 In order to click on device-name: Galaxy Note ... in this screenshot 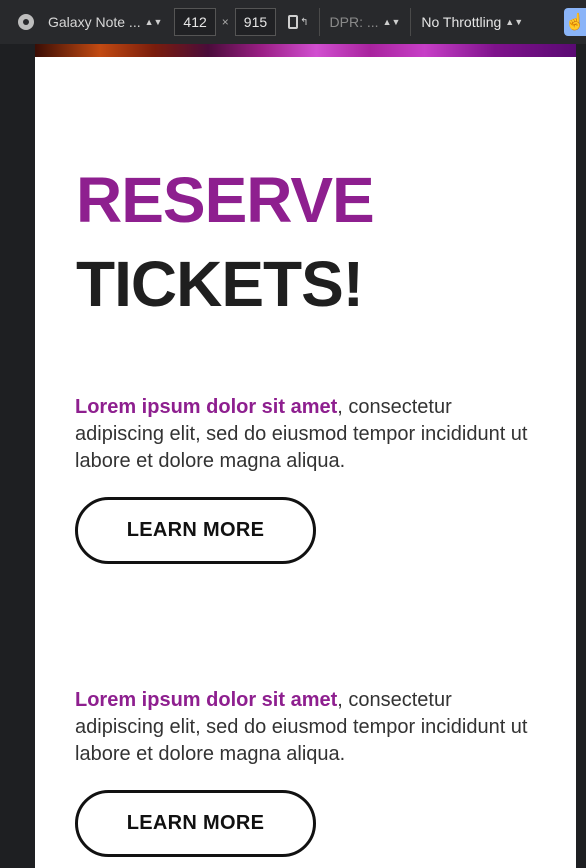, I will do `click(94, 22)`.